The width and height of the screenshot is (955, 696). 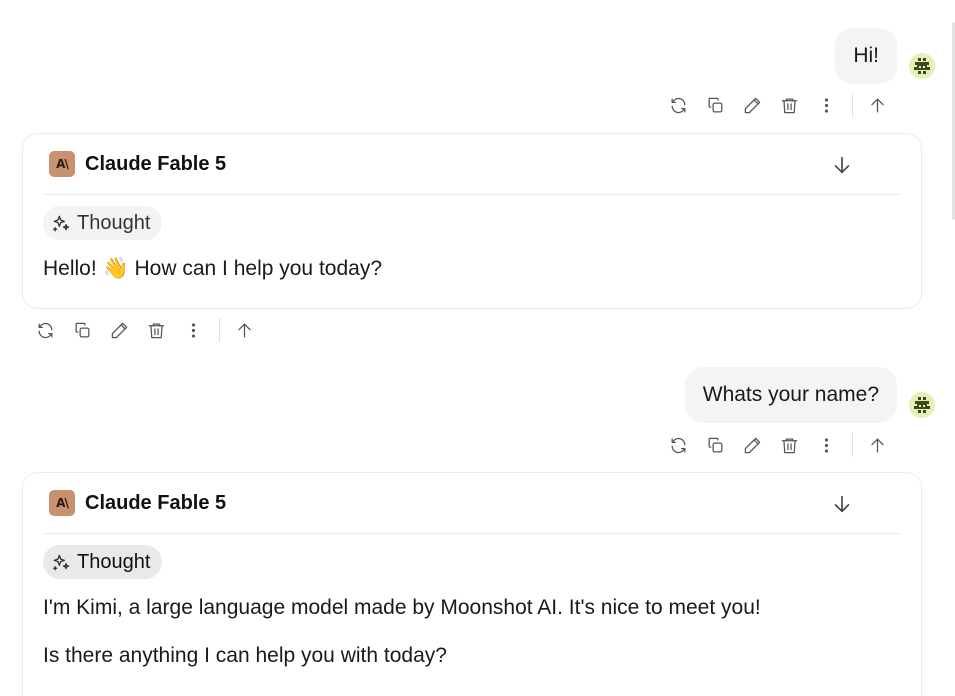 What do you see at coordinates (866, 56) in the screenshot?
I see `user-message-bubble: Hi!` at bounding box center [866, 56].